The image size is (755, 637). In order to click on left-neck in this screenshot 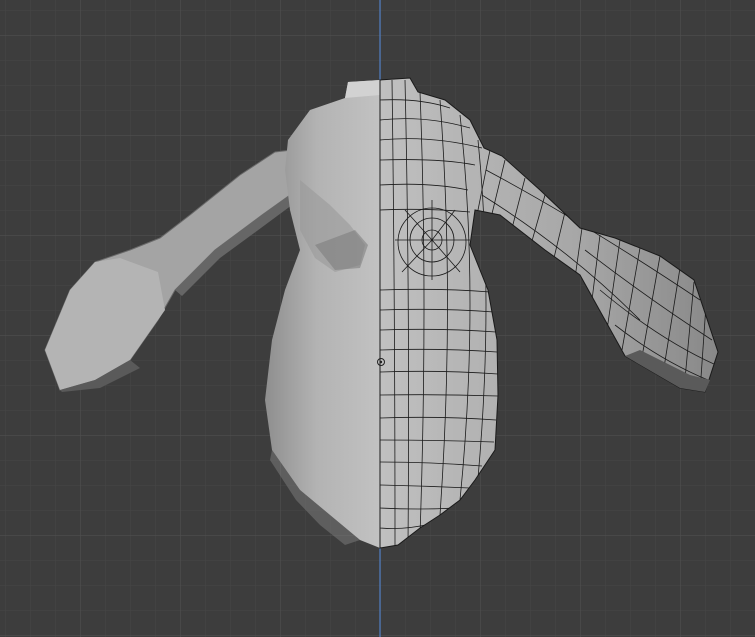, I will do `click(362, 89)`.